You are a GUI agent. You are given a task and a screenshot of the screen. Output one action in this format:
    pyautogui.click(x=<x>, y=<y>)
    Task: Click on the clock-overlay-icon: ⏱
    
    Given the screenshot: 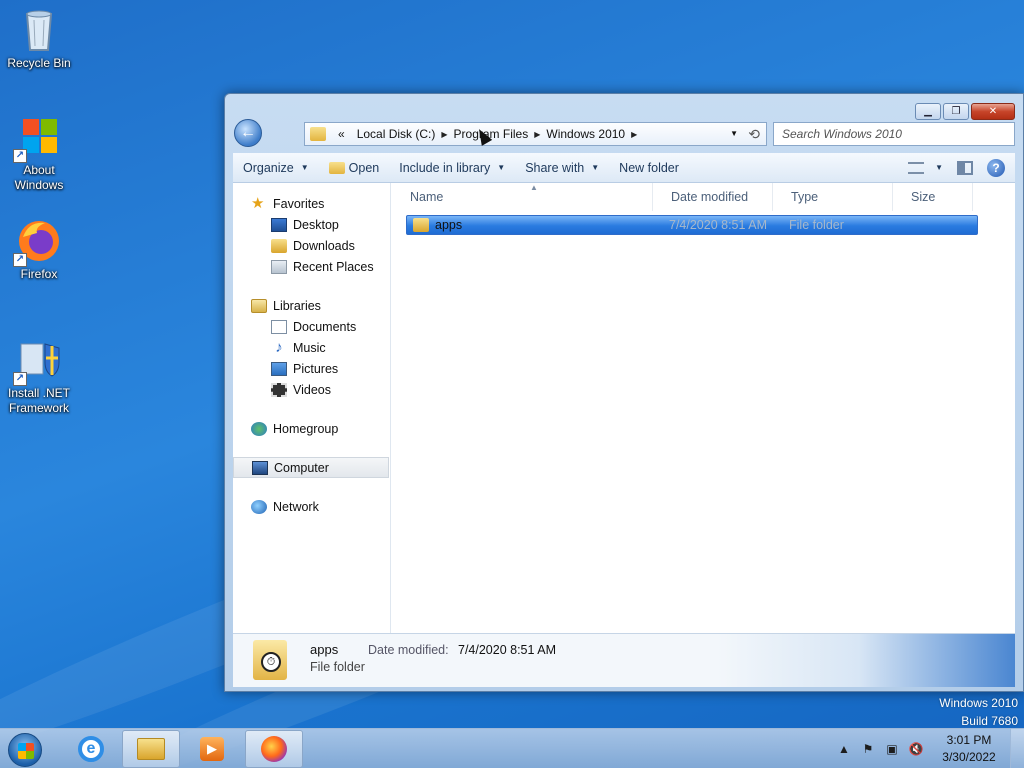 What is the action you would take?
    pyautogui.click(x=271, y=662)
    